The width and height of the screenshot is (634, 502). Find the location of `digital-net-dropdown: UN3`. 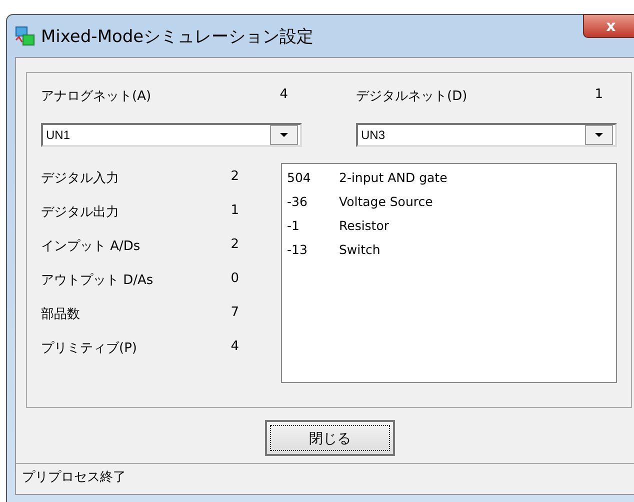

digital-net-dropdown: UN3 is located at coordinates (486, 135).